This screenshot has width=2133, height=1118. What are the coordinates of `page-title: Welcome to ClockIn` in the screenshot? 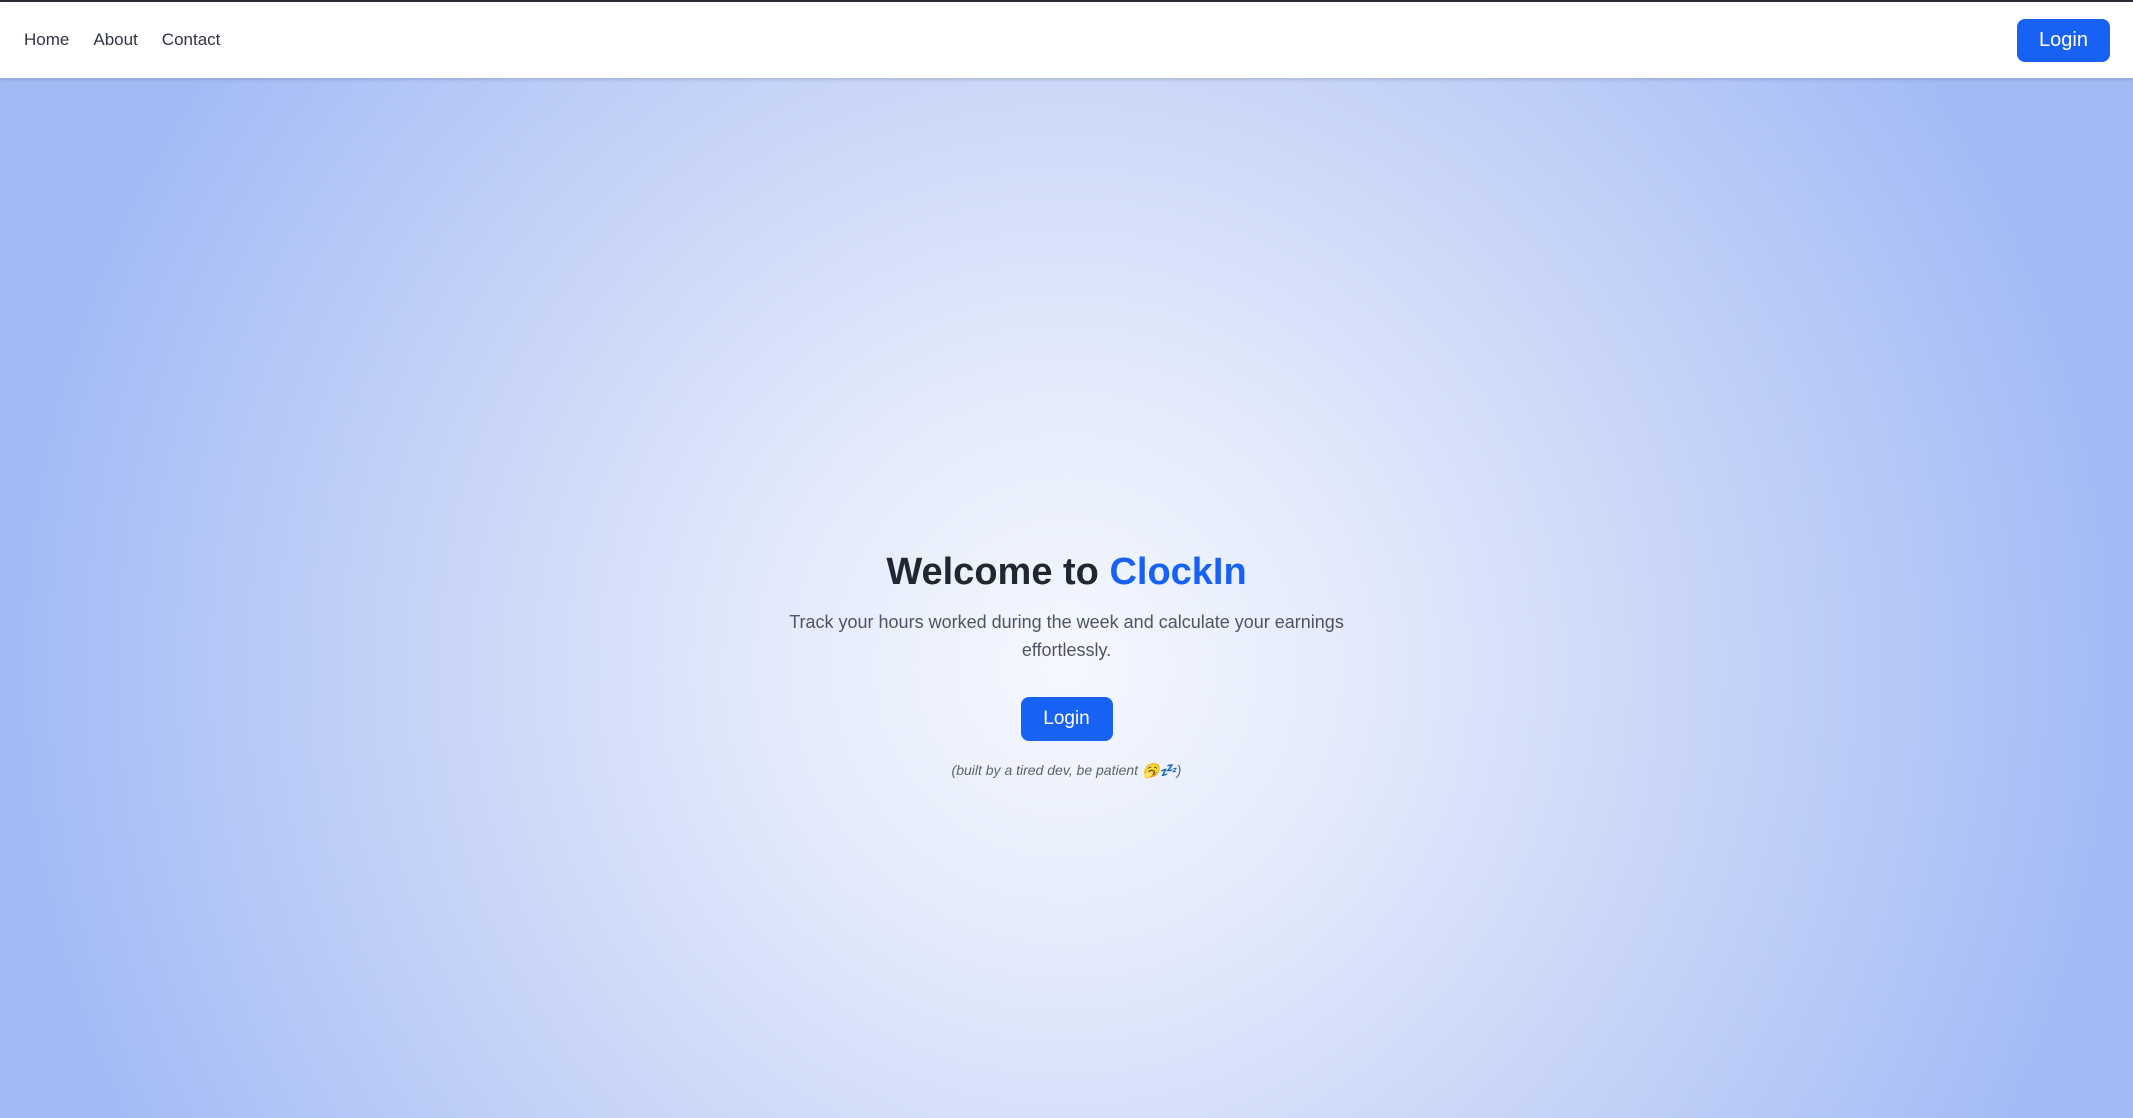 It's located at (1066, 573).